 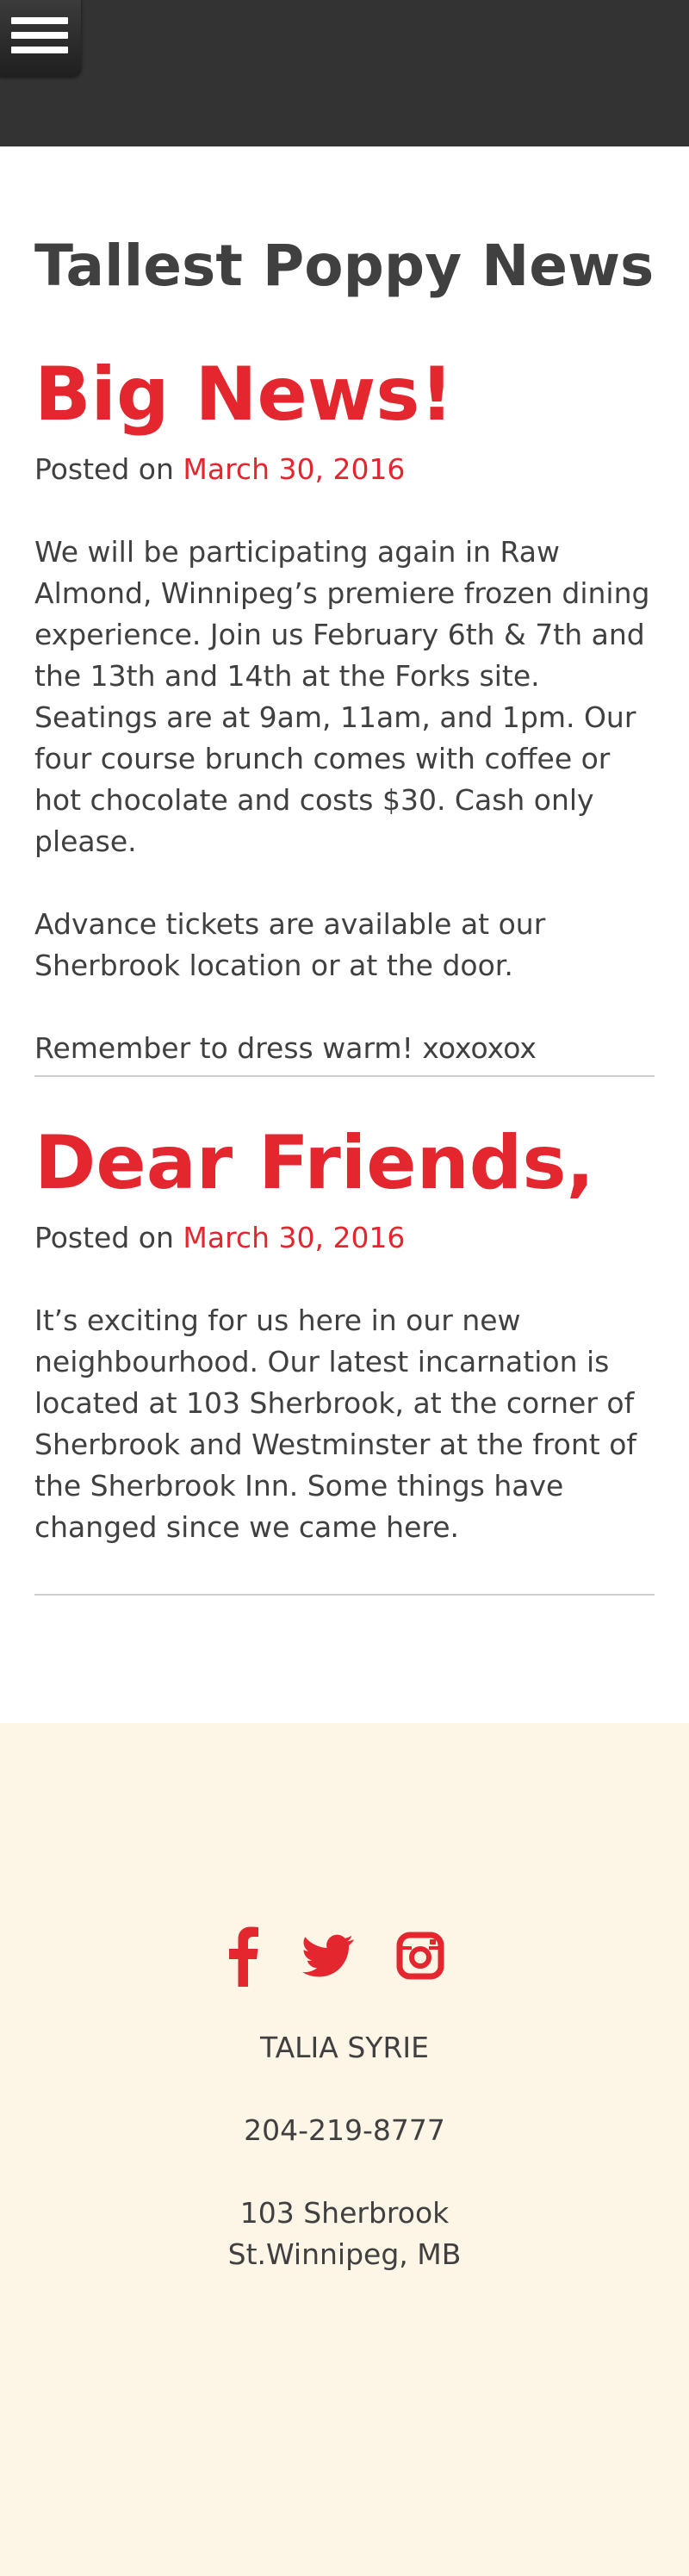 I want to click on post-title-link: Big News!, so click(x=344, y=395).